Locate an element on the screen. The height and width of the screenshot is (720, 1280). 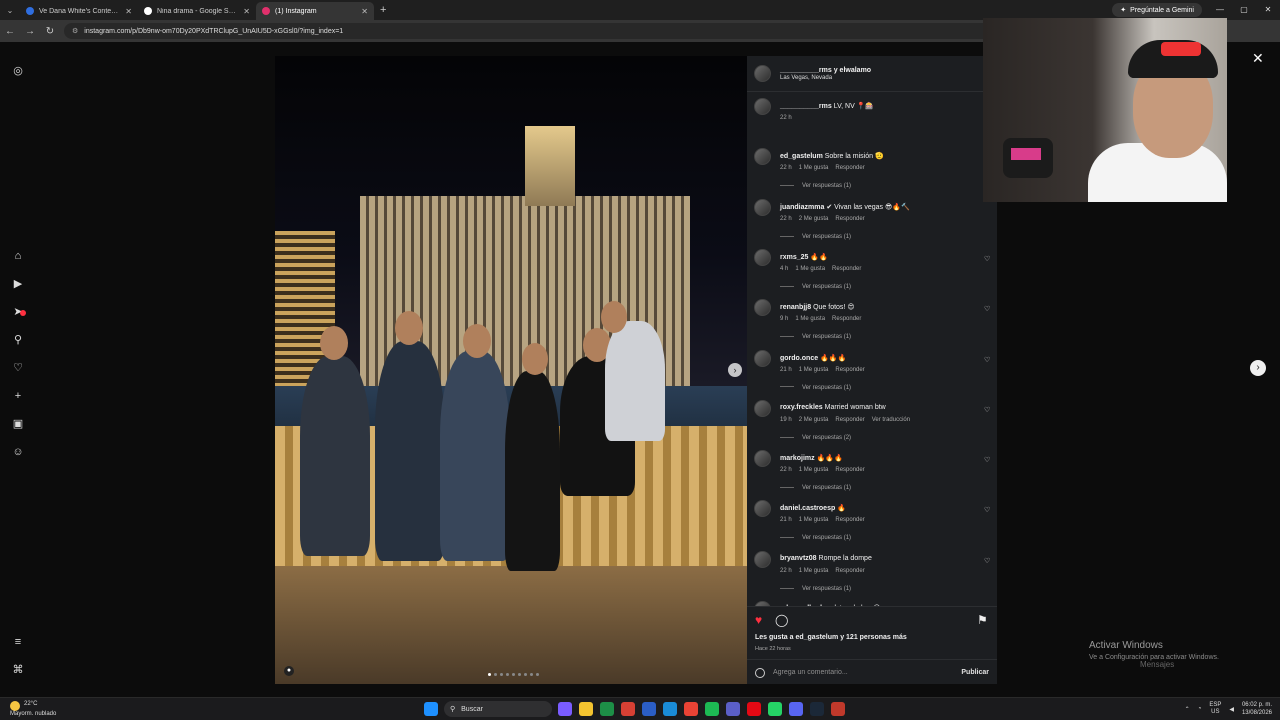
minimize-icon: — is located at coordinates (1220, 10).